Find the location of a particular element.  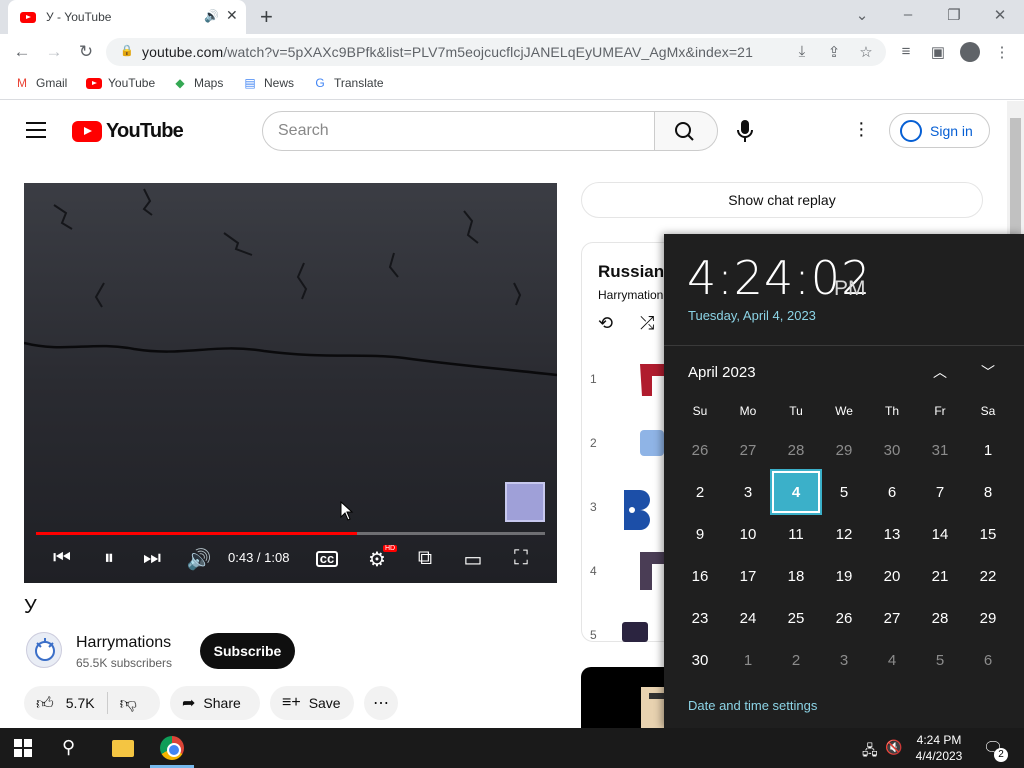

calendar-day: 26 is located at coordinates (844, 618).